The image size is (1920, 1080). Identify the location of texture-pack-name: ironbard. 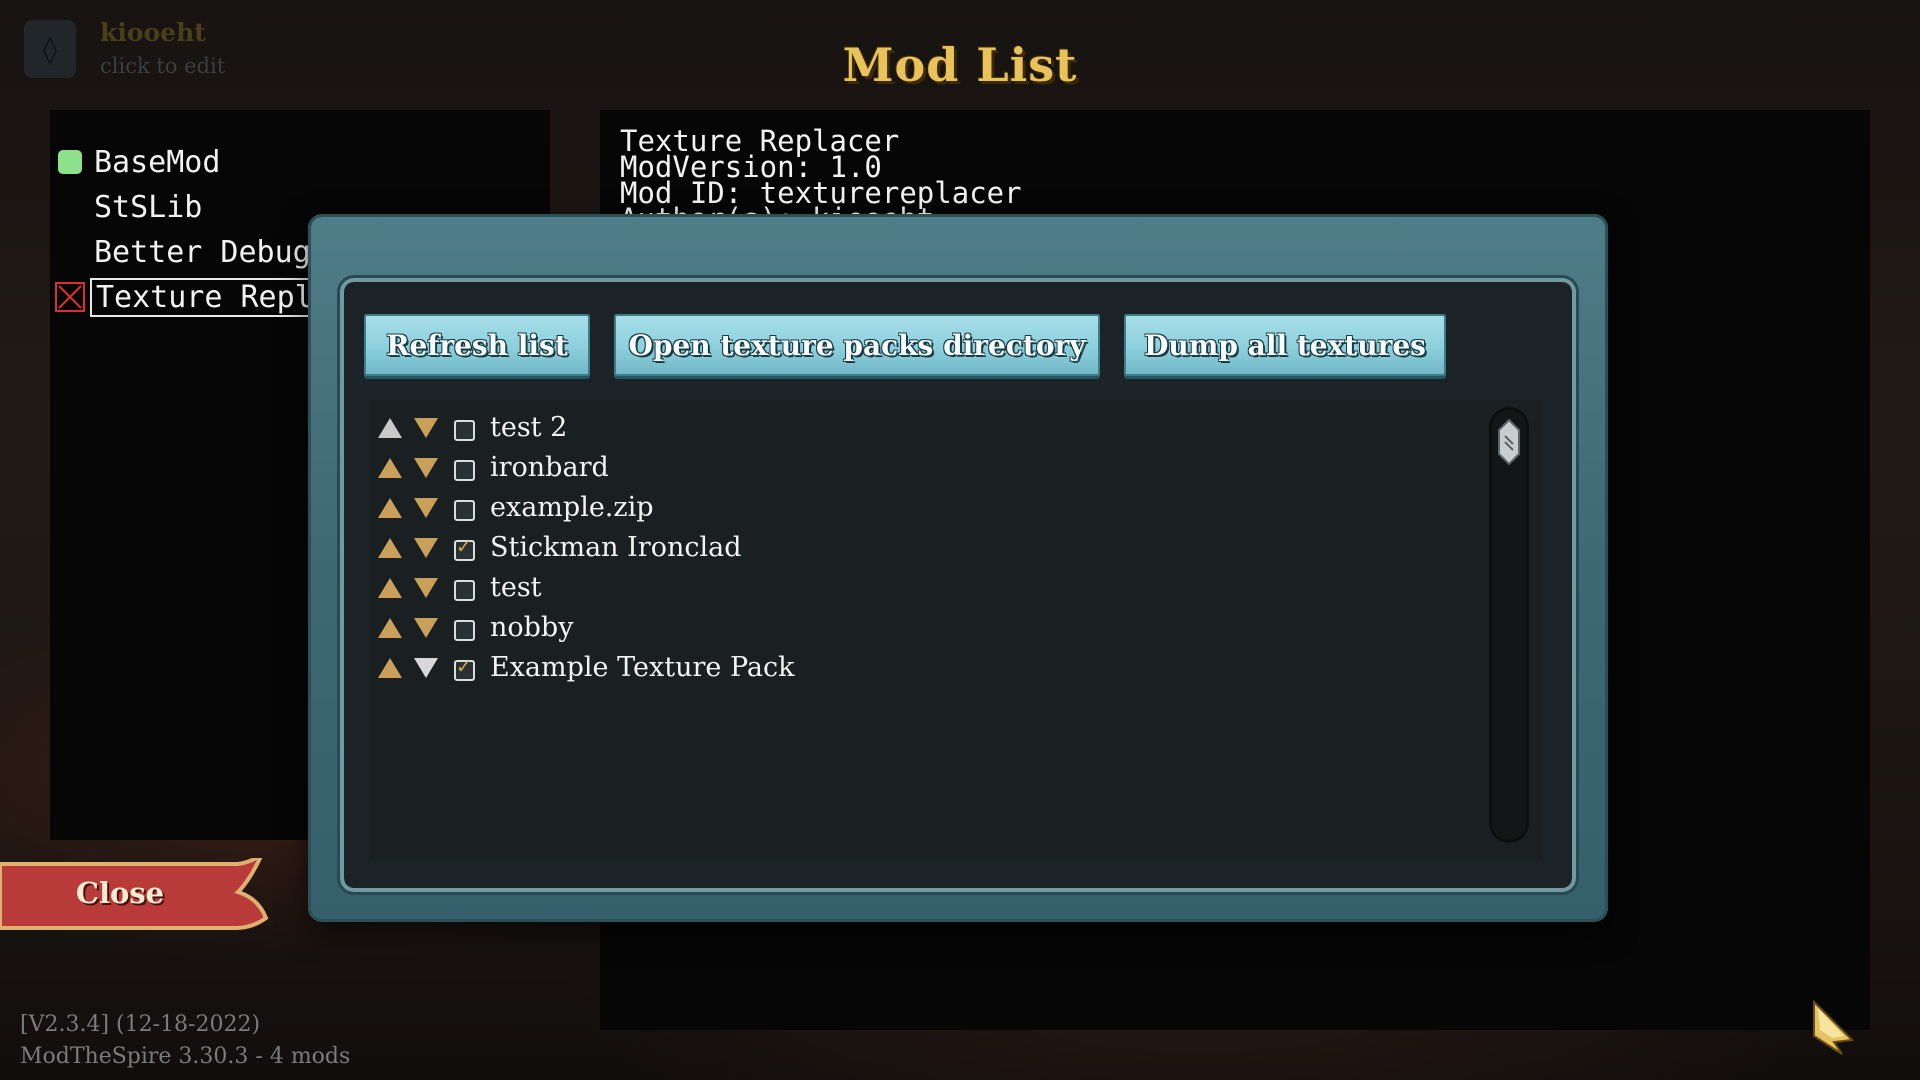
(549, 467).